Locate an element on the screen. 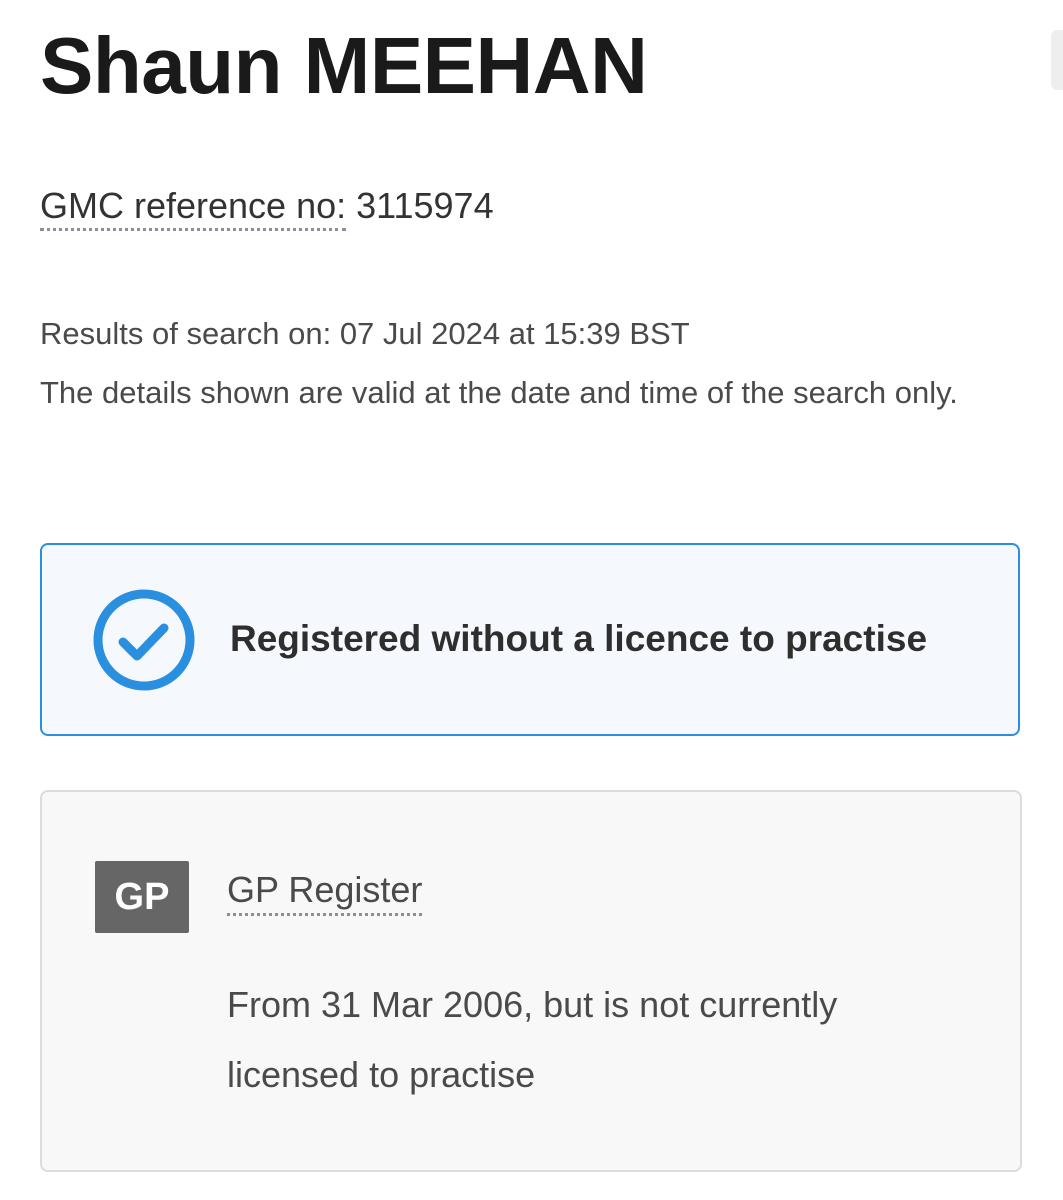 The height and width of the screenshot is (1200, 1063). registration-status-card: Registered without a licence to practise is located at coordinates (530, 639).